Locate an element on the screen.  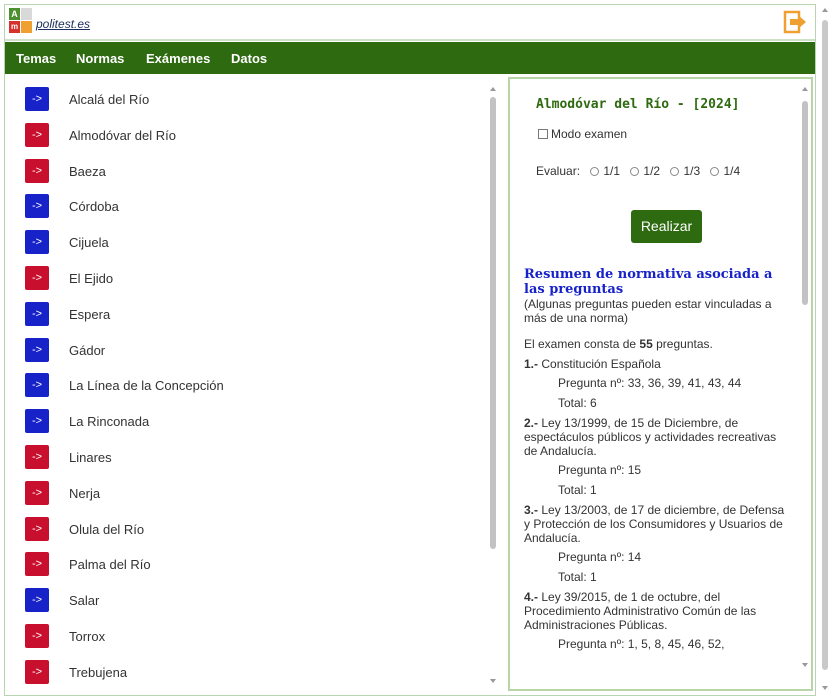
list-item: -> Nerja is located at coordinates (235, 492).